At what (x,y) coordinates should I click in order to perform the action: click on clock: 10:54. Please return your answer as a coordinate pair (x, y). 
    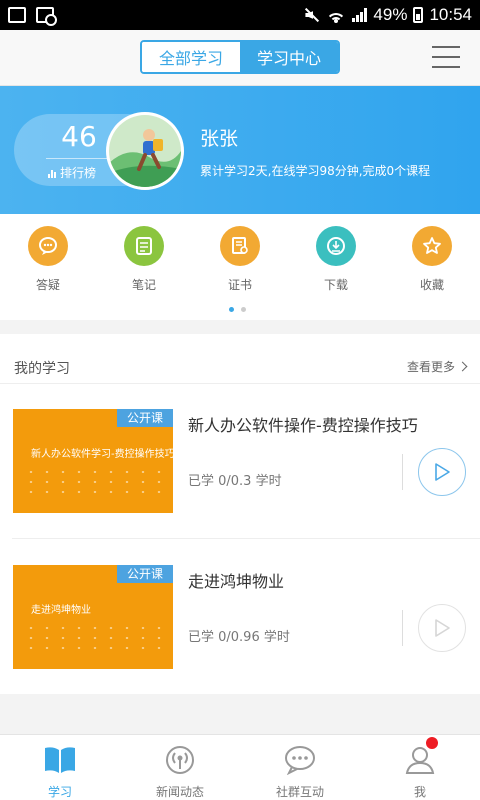
    Looking at the image, I should click on (450, 14).